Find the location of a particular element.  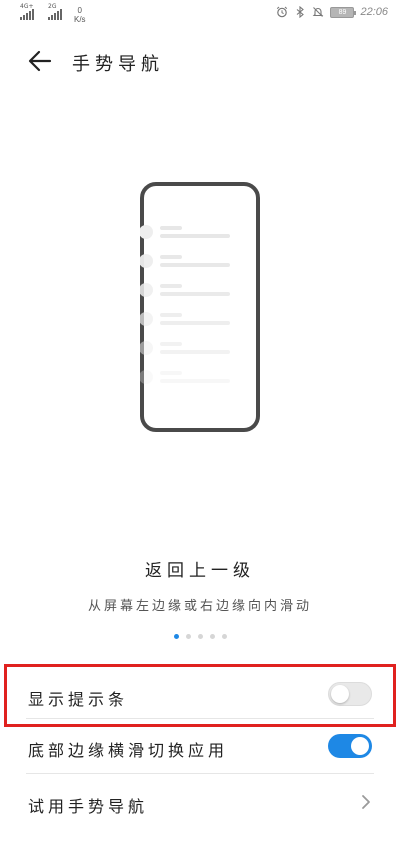

alarm-icon is located at coordinates (282, 12).